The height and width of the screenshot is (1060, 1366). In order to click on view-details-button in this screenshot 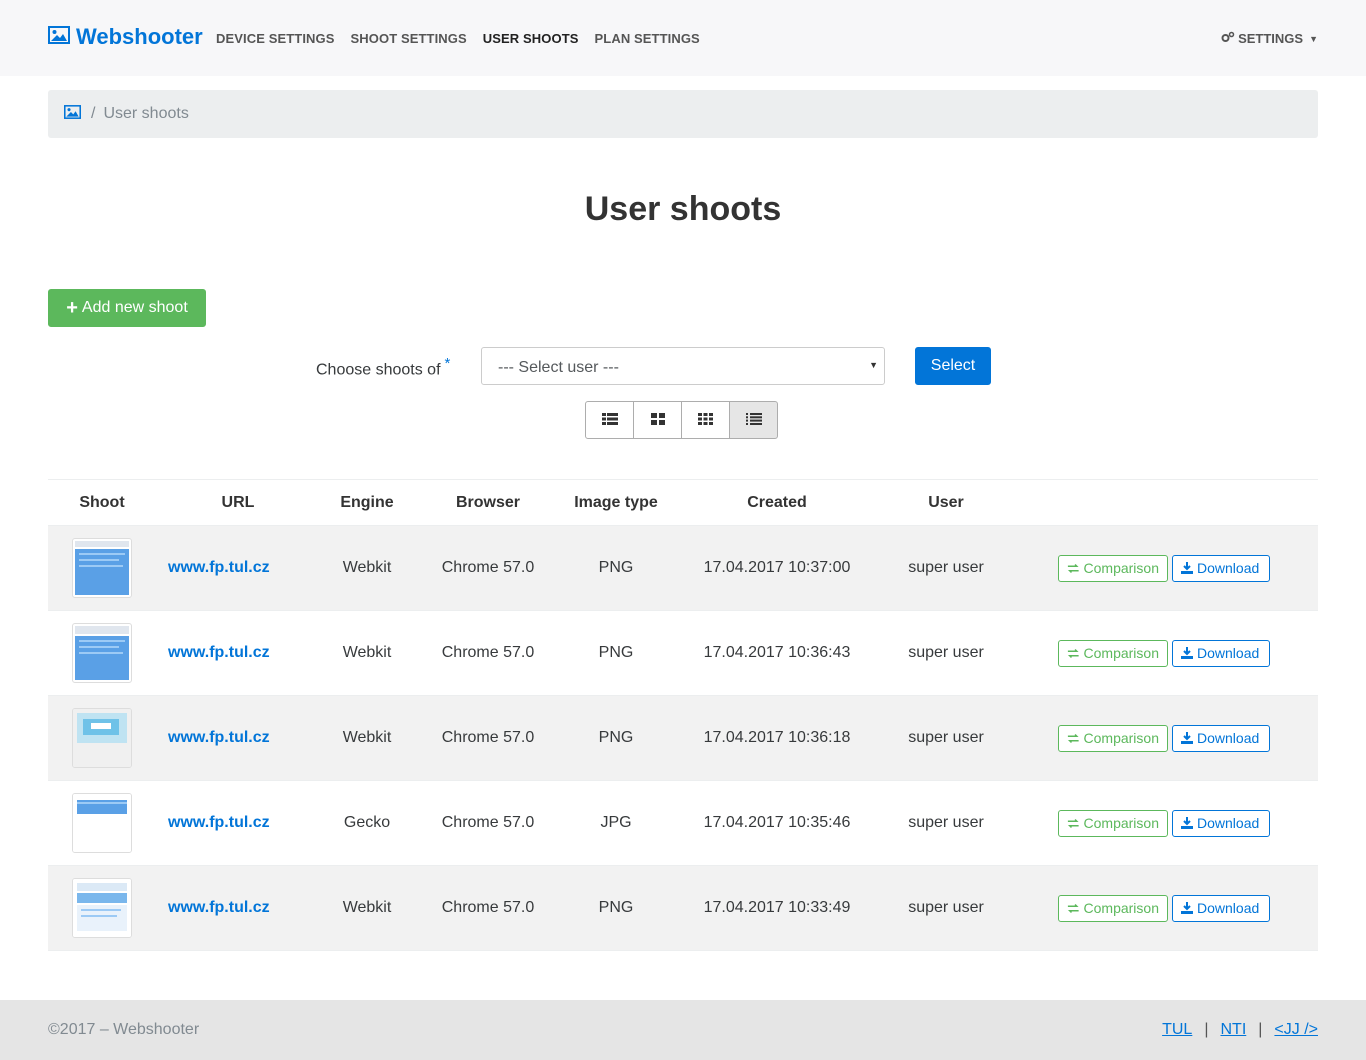, I will do `click(753, 420)`.